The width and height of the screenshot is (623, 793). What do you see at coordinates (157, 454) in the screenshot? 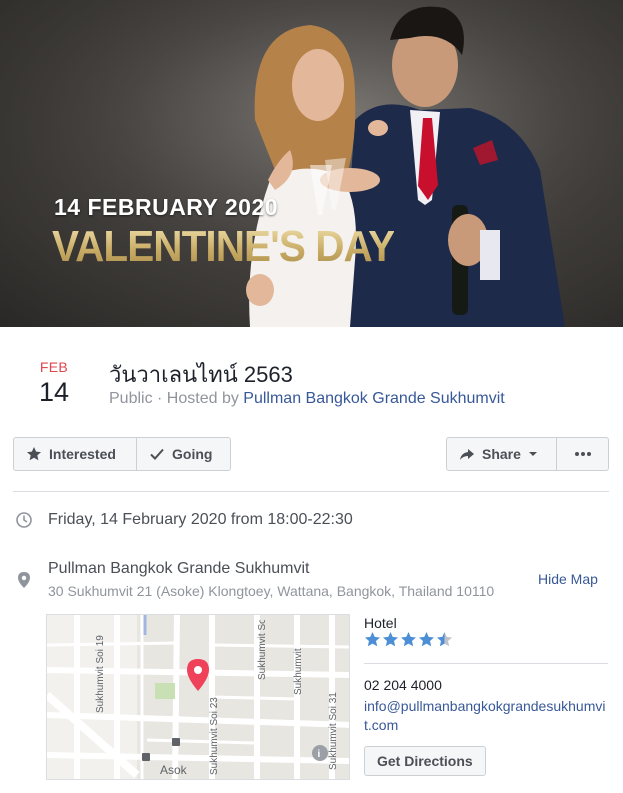
I see `checkmark-icon` at bounding box center [157, 454].